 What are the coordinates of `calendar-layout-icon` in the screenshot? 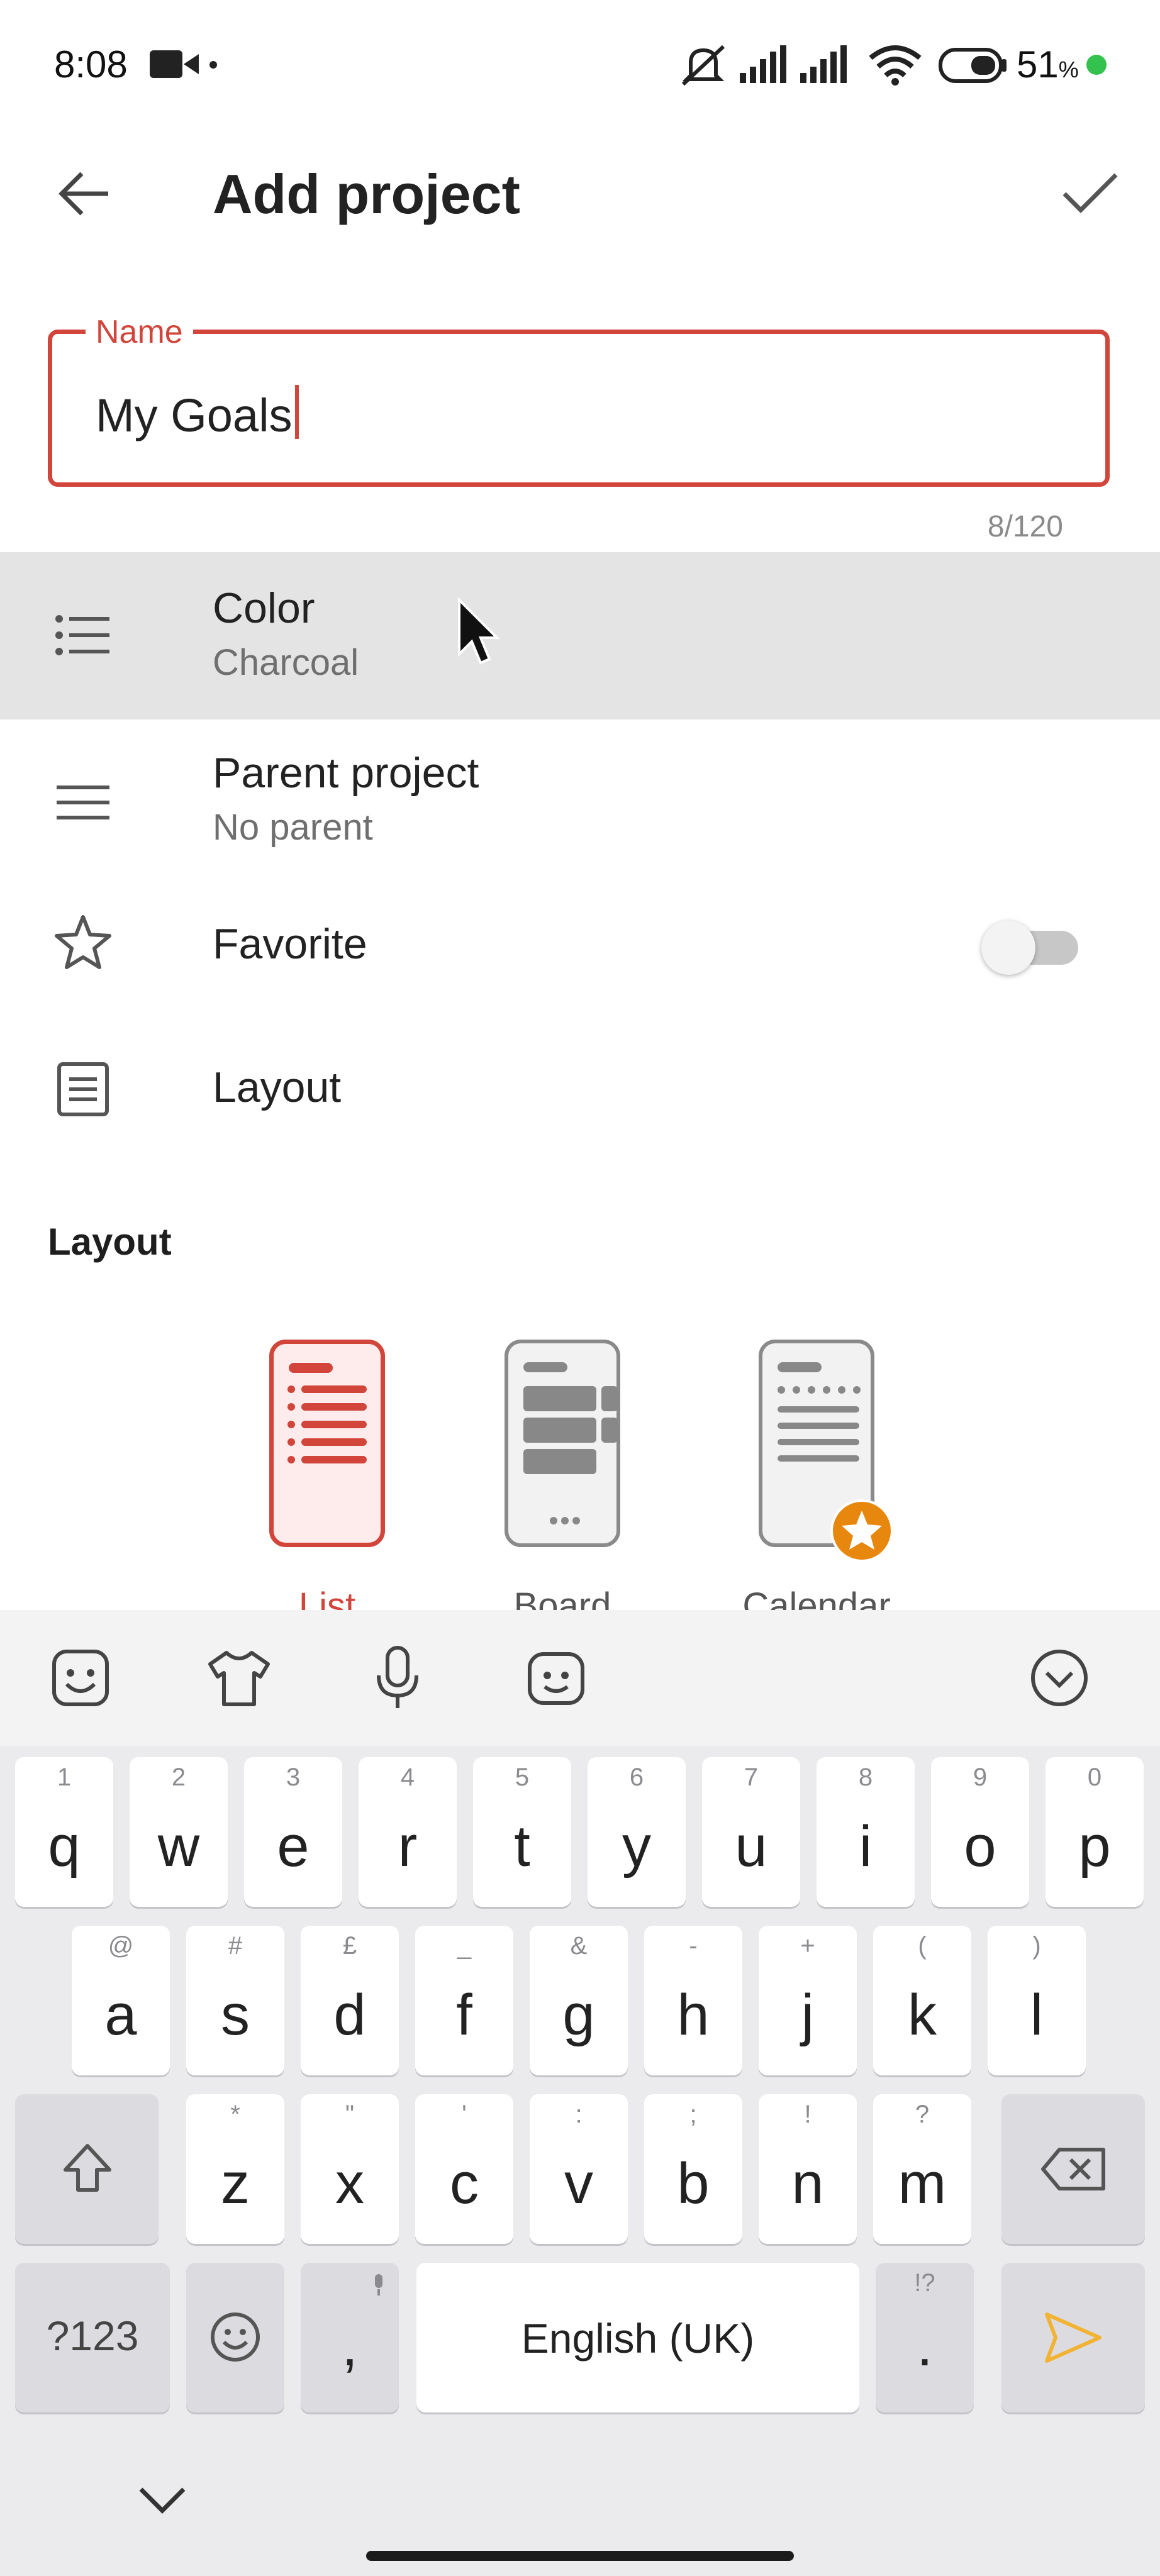 It's located at (819, 1412).